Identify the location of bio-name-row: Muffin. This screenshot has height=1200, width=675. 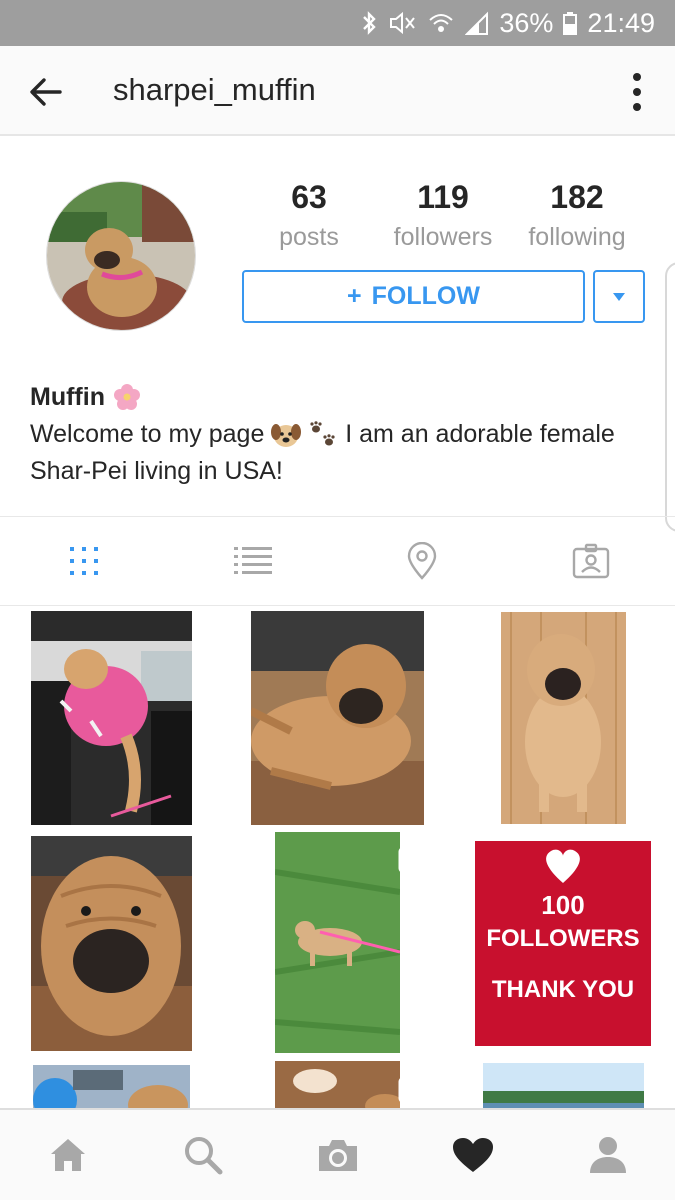
(340, 397).